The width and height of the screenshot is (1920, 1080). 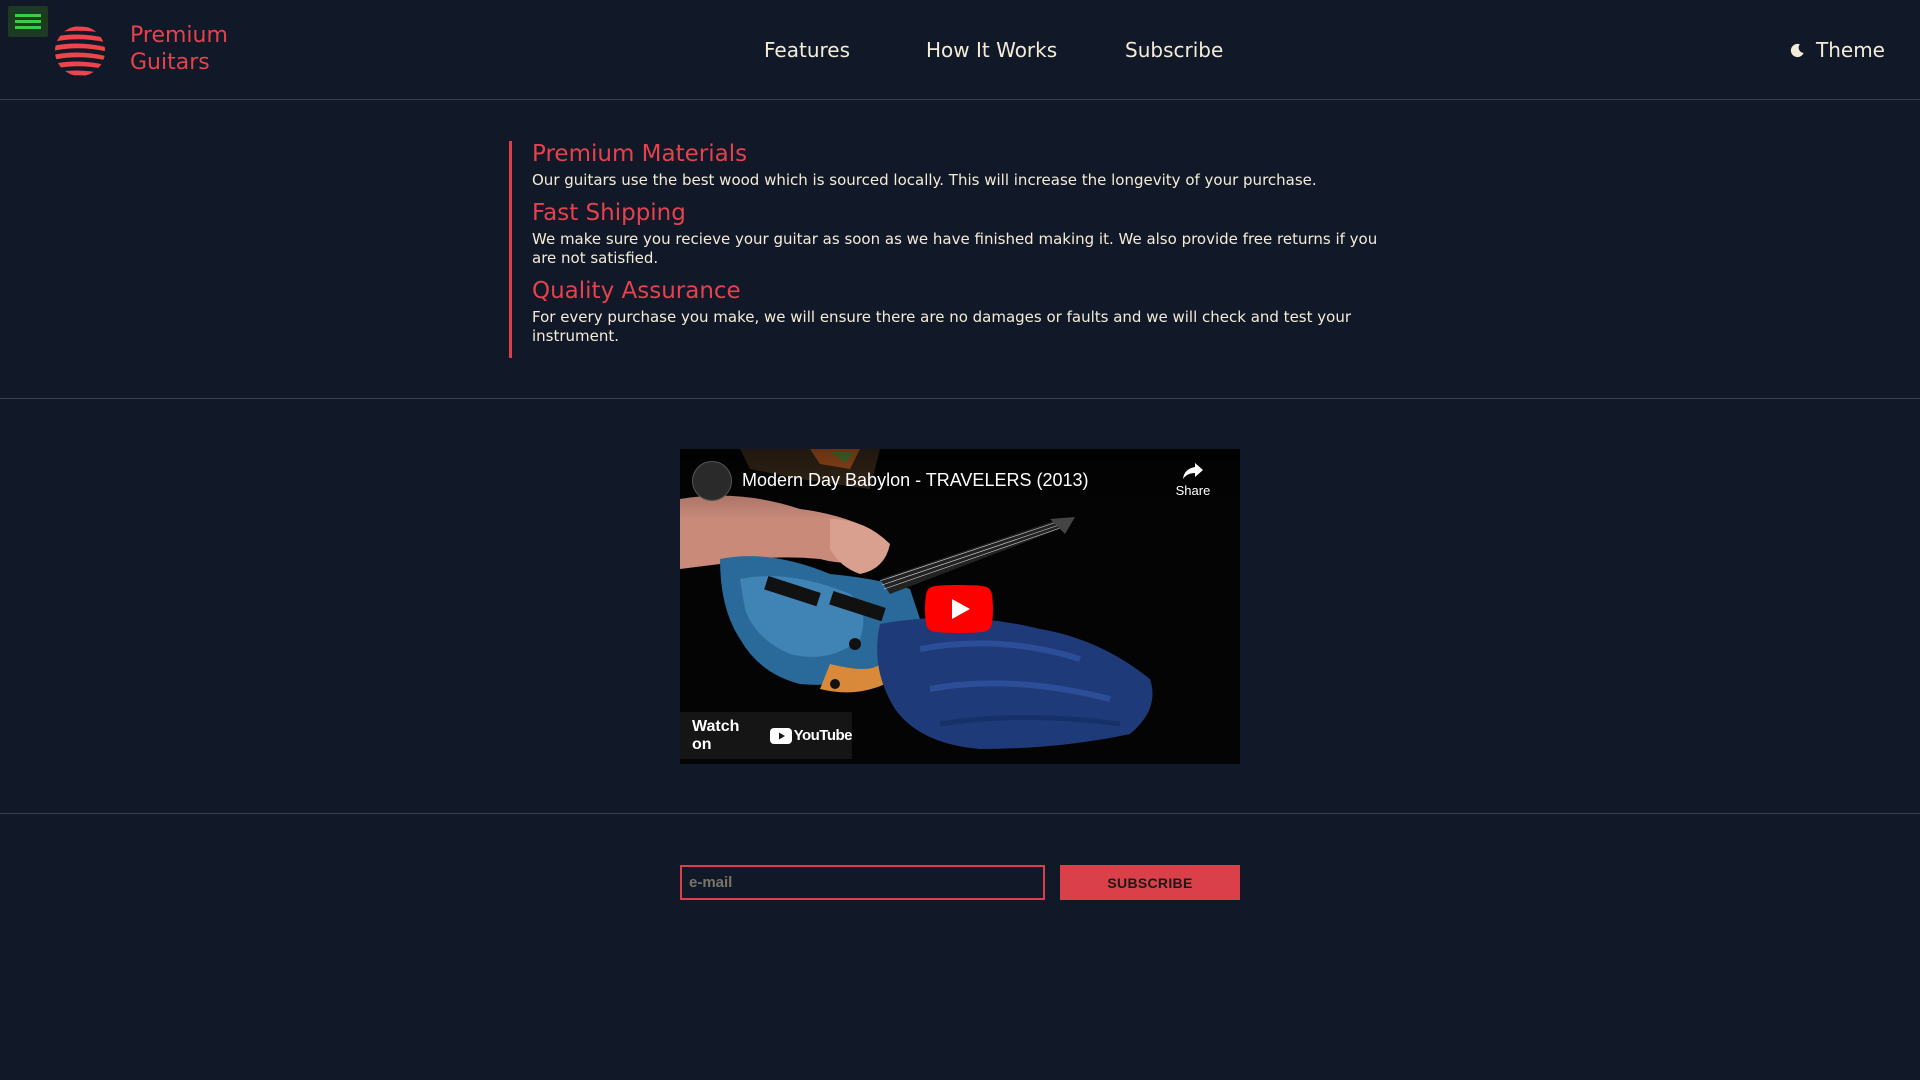 I want to click on brand-line-2: Guitars, so click(x=170, y=62).